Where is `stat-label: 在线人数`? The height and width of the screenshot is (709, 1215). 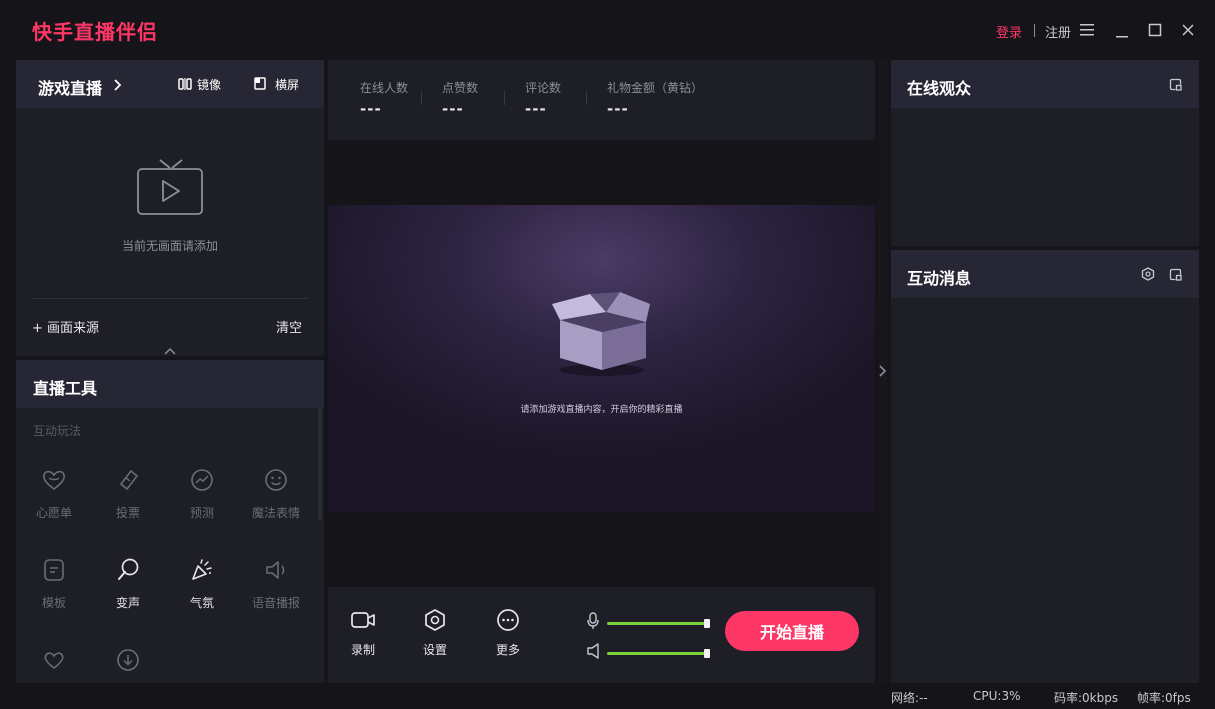 stat-label: 在线人数 is located at coordinates (384, 88).